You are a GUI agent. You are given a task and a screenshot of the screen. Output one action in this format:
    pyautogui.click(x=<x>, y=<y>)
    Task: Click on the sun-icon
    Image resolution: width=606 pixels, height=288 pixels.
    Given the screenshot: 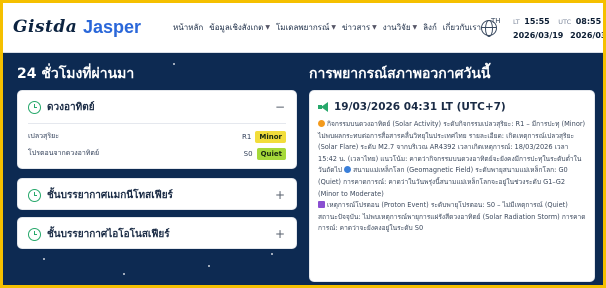 What is the action you would take?
    pyautogui.click(x=321, y=123)
    